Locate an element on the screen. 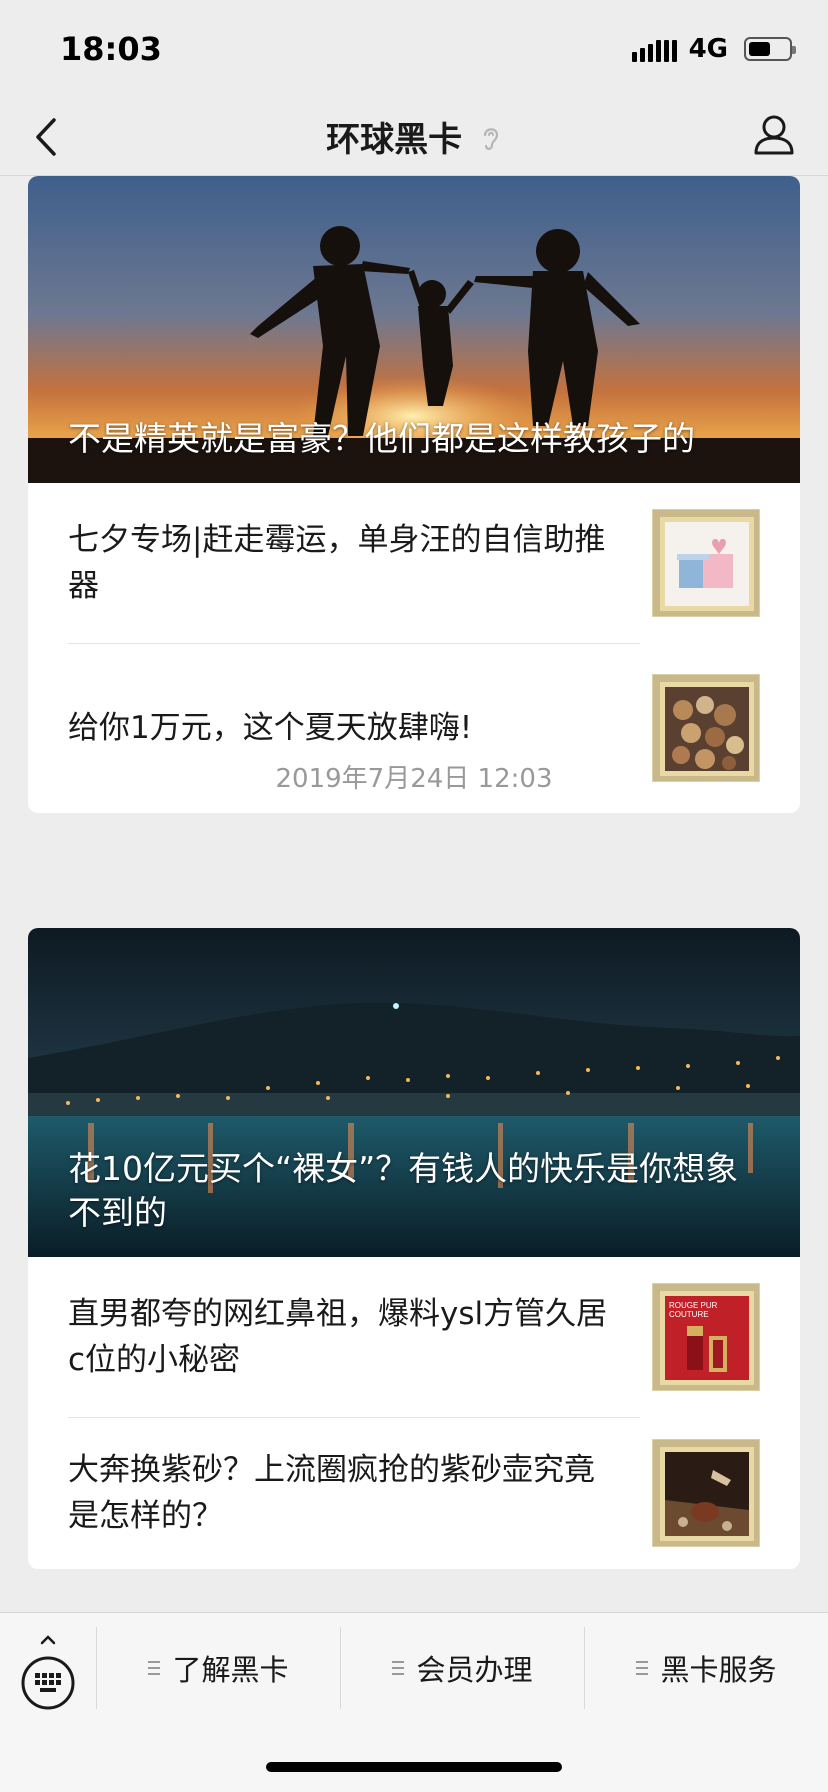 The height and width of the screenshot is (1792, 828). battery-icon is located at coordinates (770, 49).